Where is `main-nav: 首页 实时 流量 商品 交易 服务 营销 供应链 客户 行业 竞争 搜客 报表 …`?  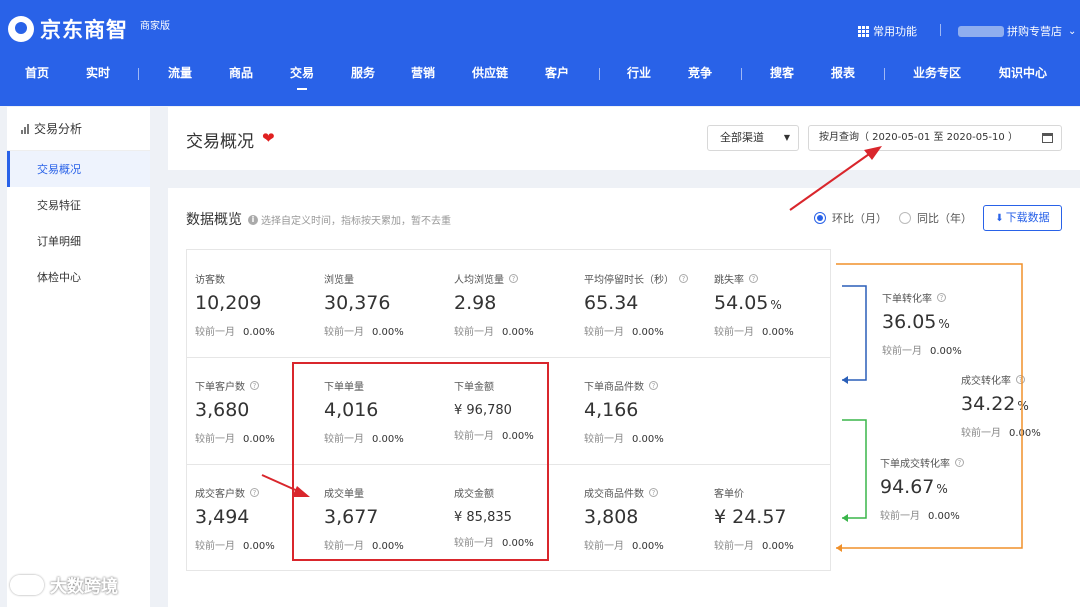 main-nav: 首页 实时 流量 商品 交易 服务 营销 供应链 客户 行业 竞争 搜客 报表 … is located at coordinates (540, 77).